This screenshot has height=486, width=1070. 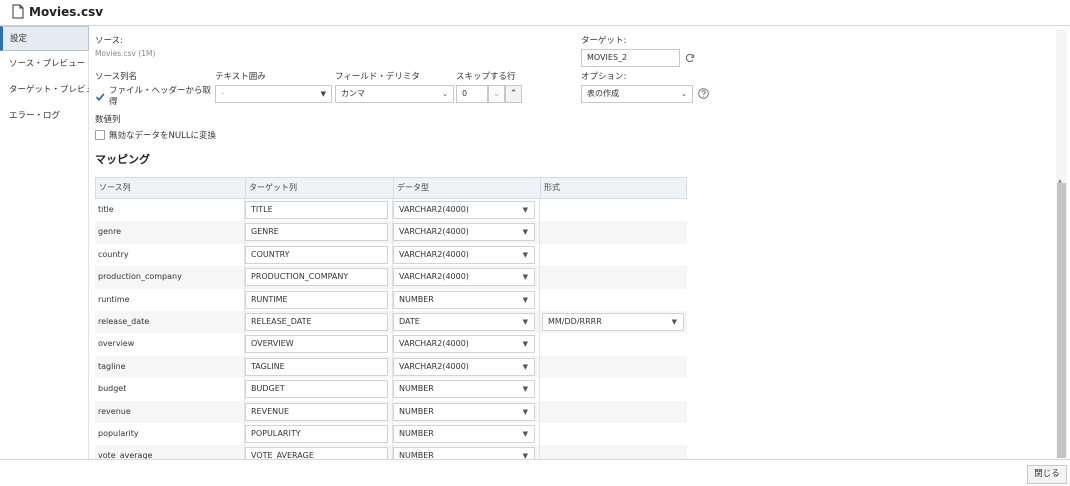 I want to click on source-column-name: popularity, so click(x=118, y=433).